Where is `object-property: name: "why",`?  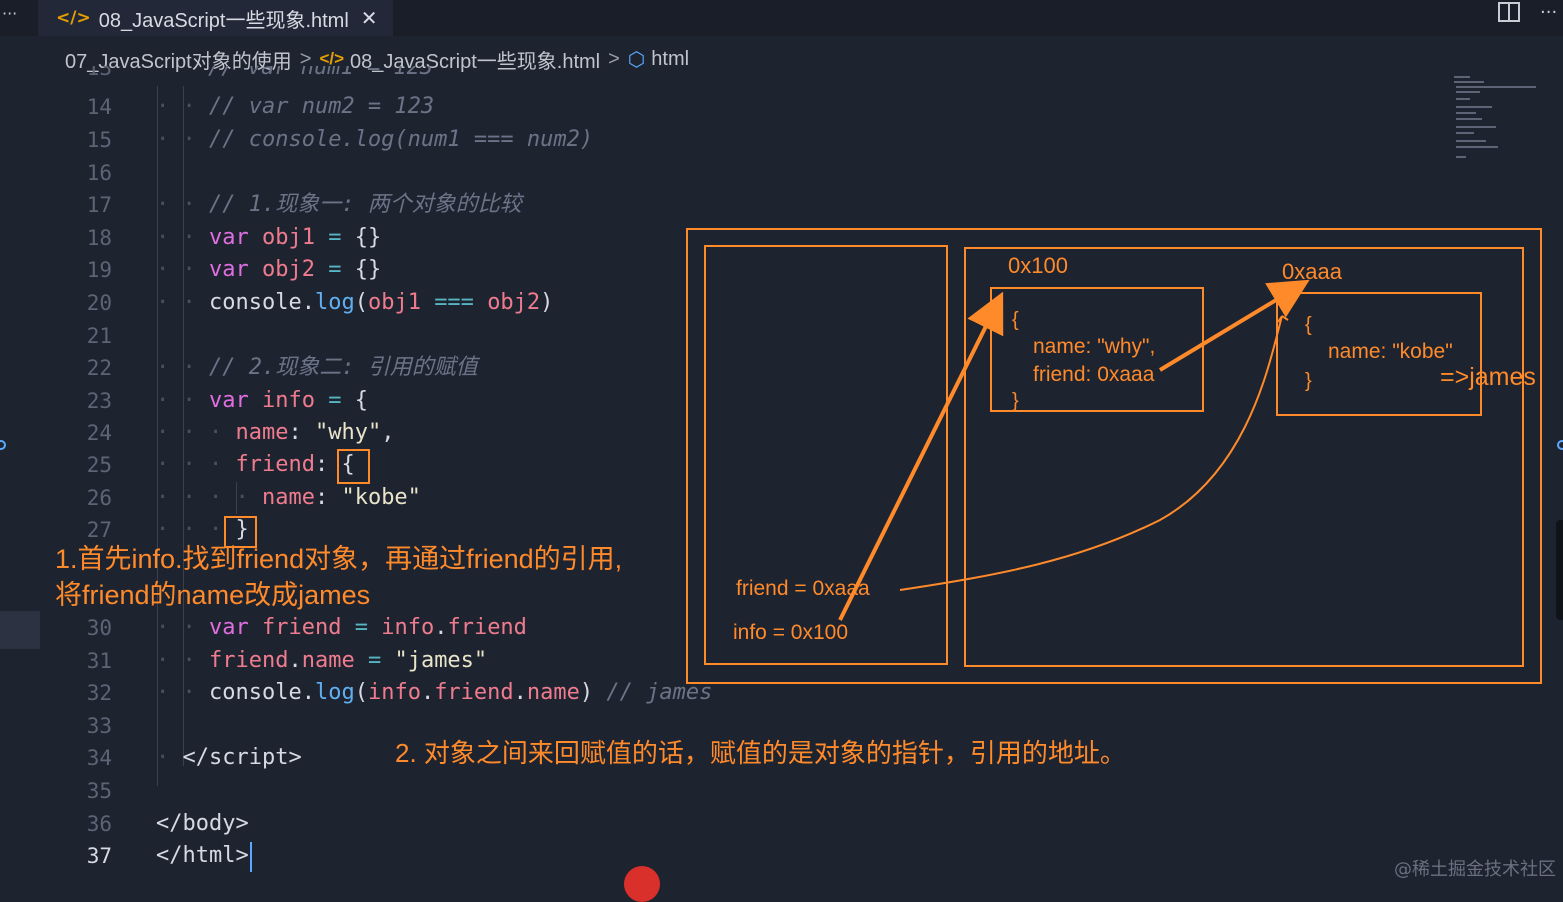
object-property: name: "why", is located at coordinates (1094, 346).